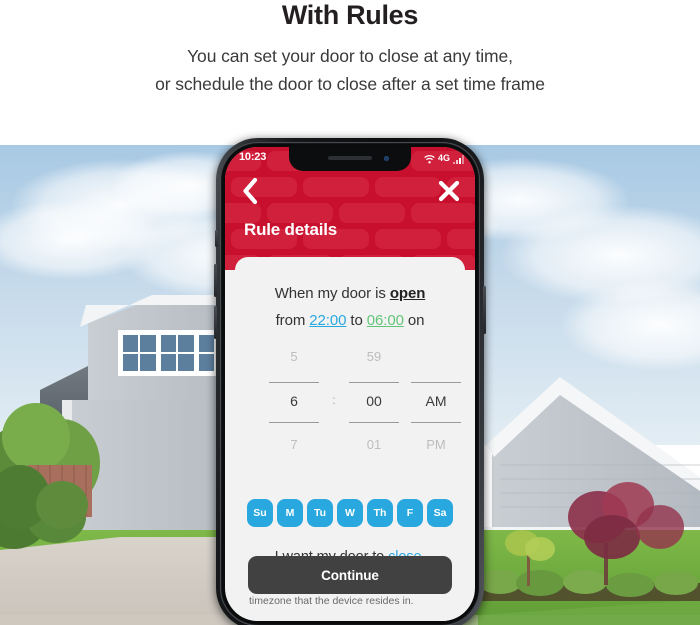 The width and height of the screenshot is (700, 625). I want to click on door-state-value: open, so click(408, 293).